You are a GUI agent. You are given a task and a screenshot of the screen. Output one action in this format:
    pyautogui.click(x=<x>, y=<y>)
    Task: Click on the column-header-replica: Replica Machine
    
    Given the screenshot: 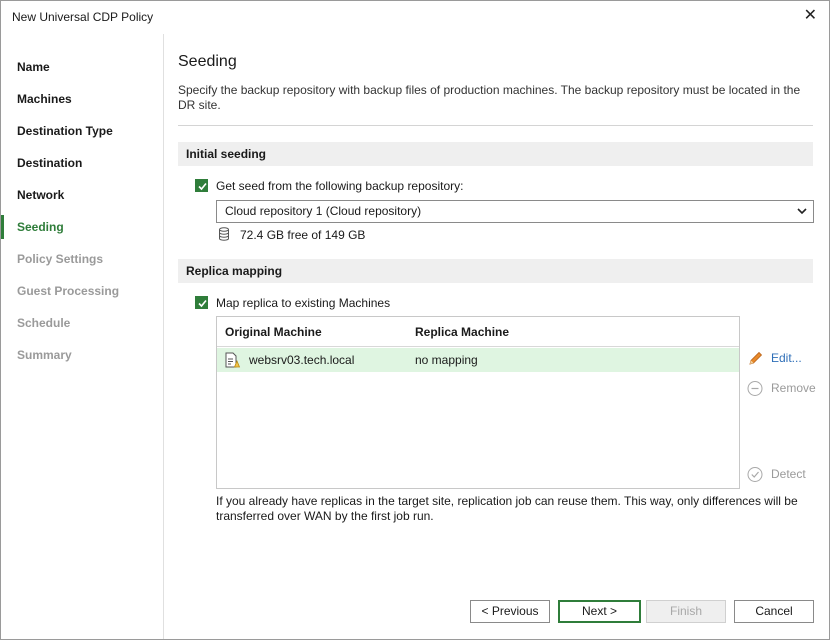 What is the action you would take?
    pyautogui.click(x=462, y=332)
    